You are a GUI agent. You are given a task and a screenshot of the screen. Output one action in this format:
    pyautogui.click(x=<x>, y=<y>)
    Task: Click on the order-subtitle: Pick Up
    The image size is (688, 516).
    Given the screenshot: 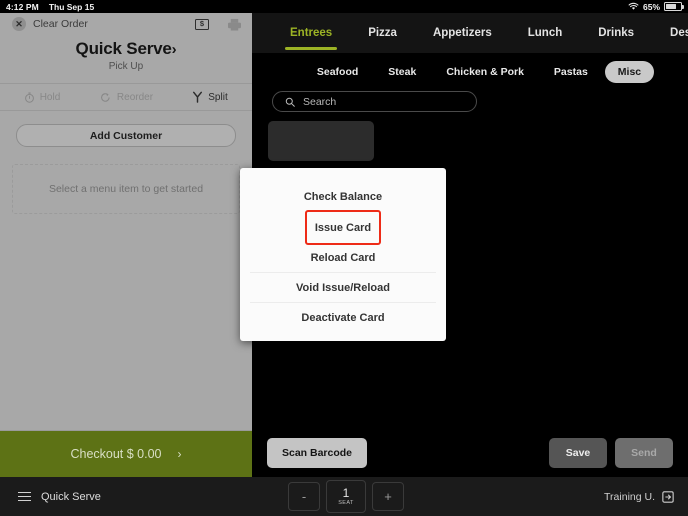 What is the action you would take?
    pyautogui.click(x=126, y=66)
    